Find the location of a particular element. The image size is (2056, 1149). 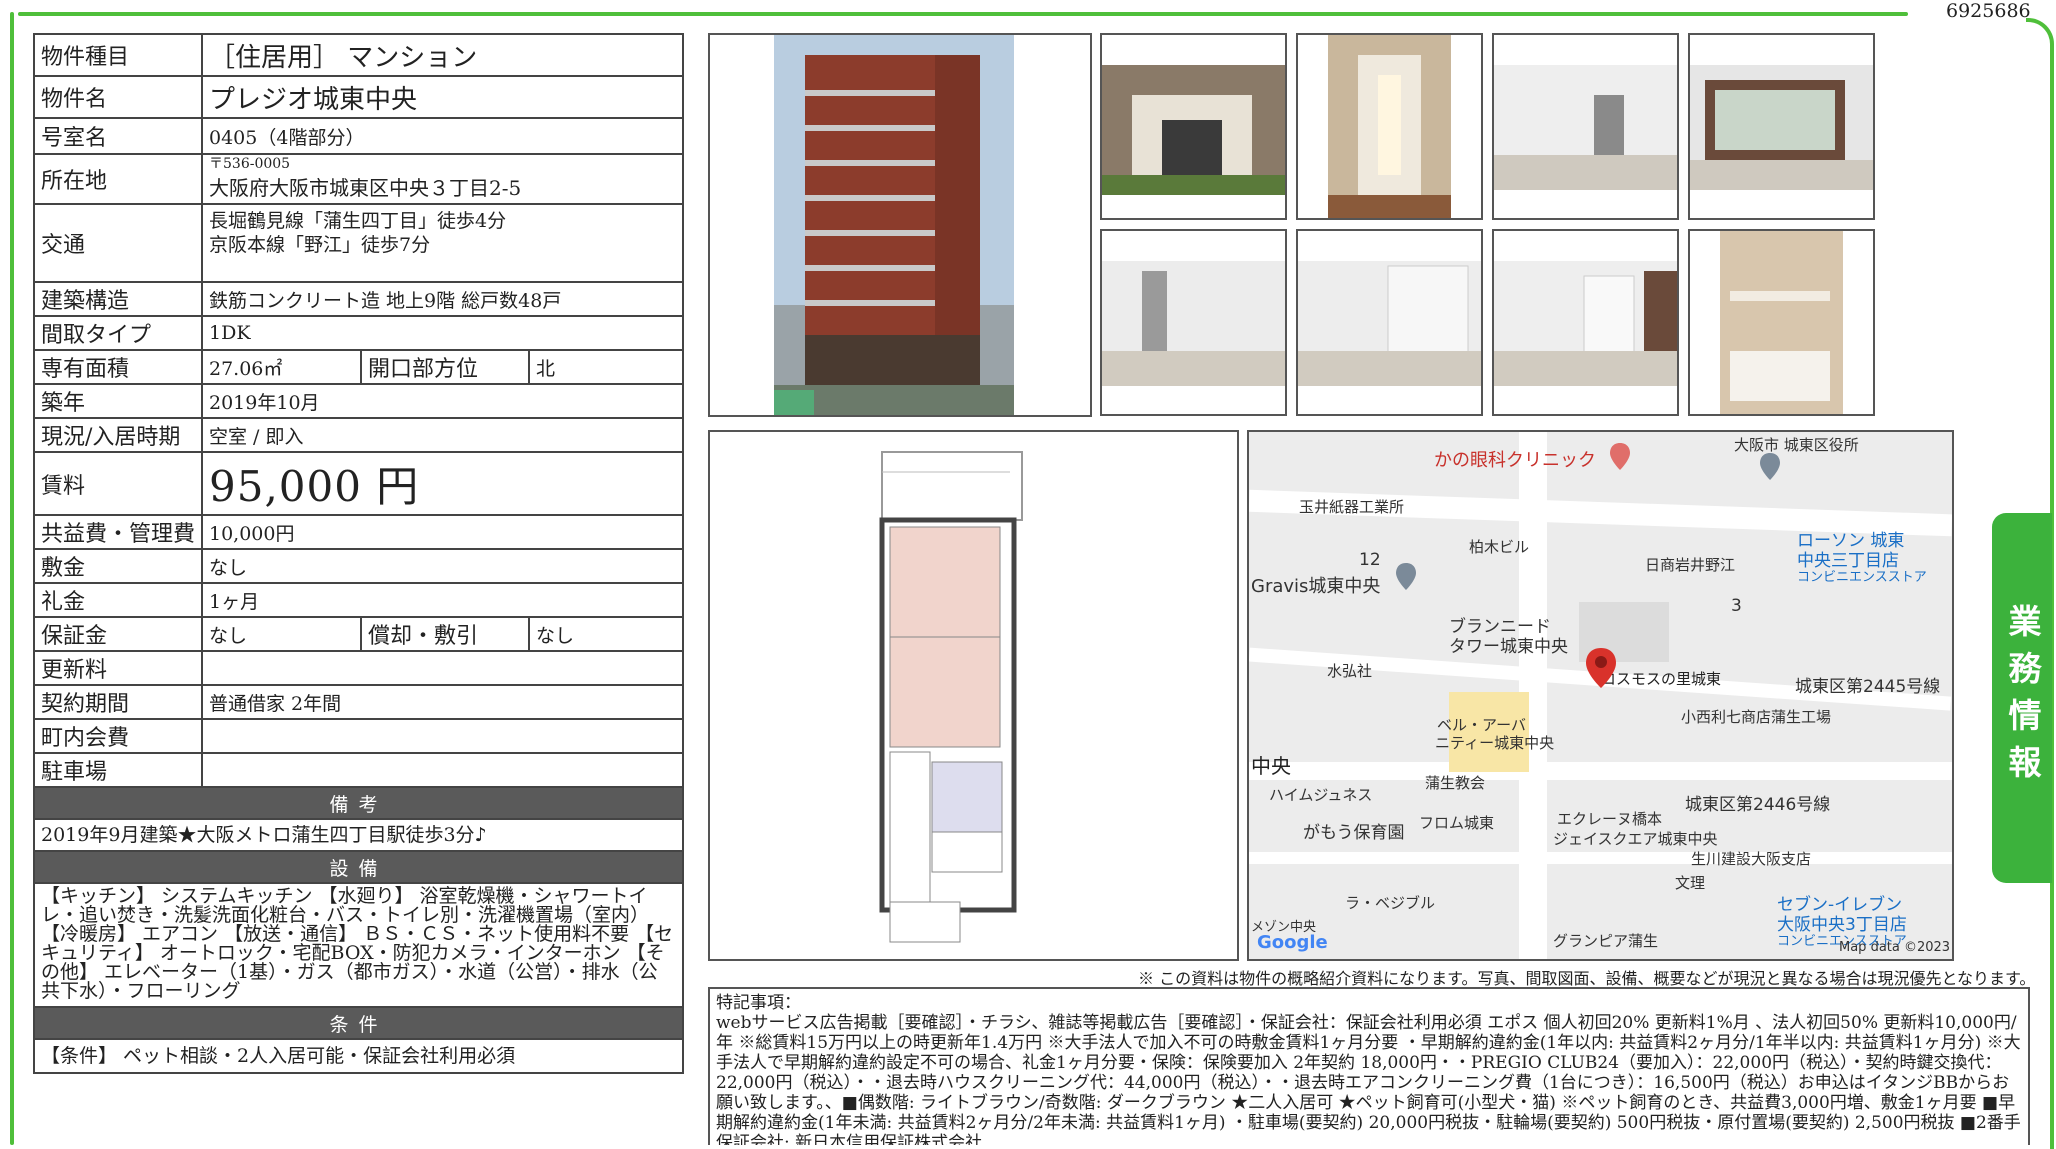

fee-label: 共益費・管理費 is located at coordinates (118, 532).